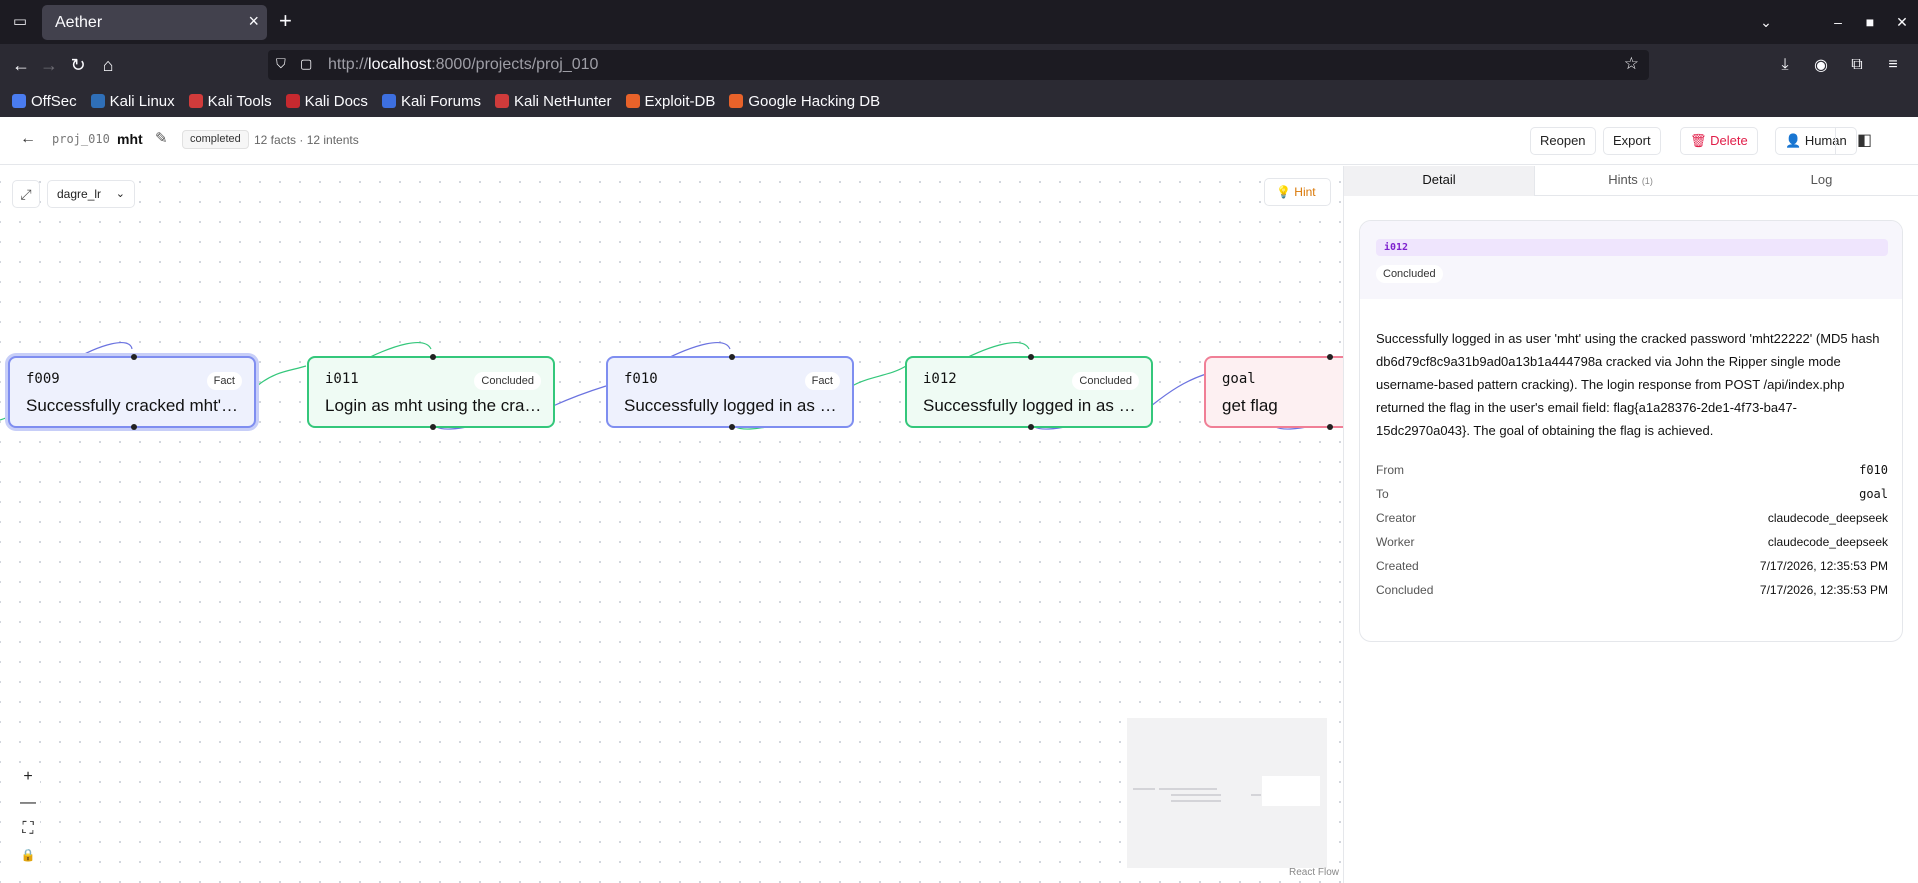  What do you see at coordinates (28, 829) in the screenshot?
I see `fit-view-icon: ⛶` at bounding box center [28, 829].